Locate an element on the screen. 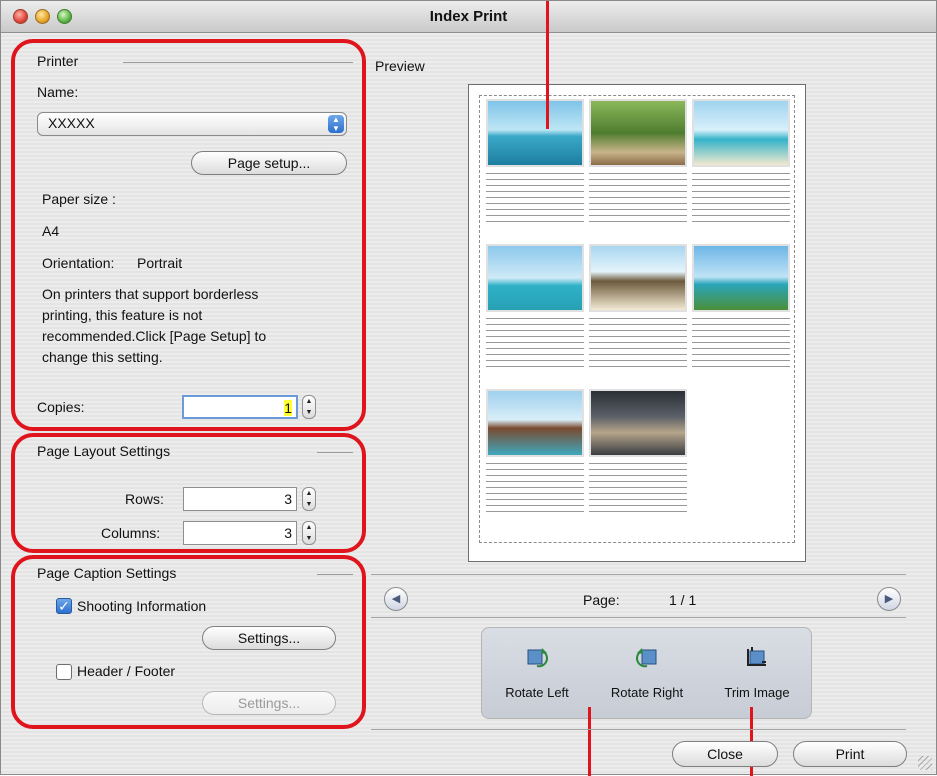  printer-name-popup: XXXXX ▲ ▼ is located at coordinates (192, 124).